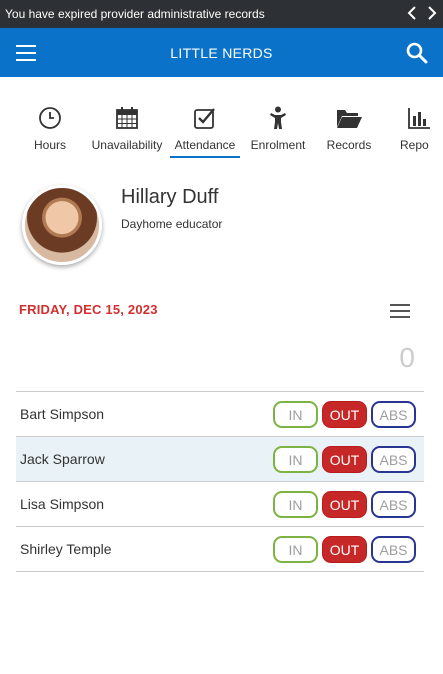 This screenshot has width=443, height=674. I want to click on tab-label: Unavailability, so click(127, 145).